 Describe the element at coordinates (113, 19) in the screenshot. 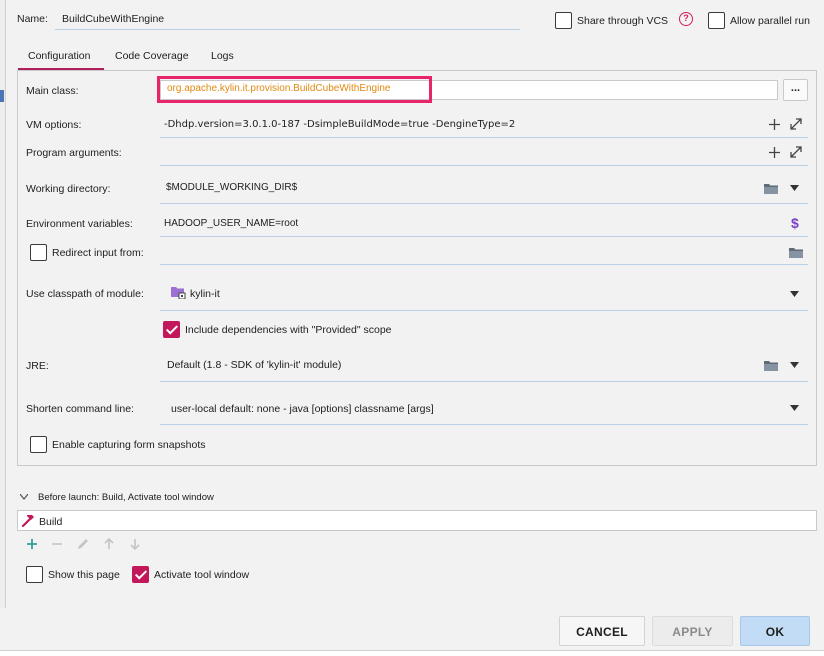

I see `name-field: BuildCubeWithEngine` at that location.